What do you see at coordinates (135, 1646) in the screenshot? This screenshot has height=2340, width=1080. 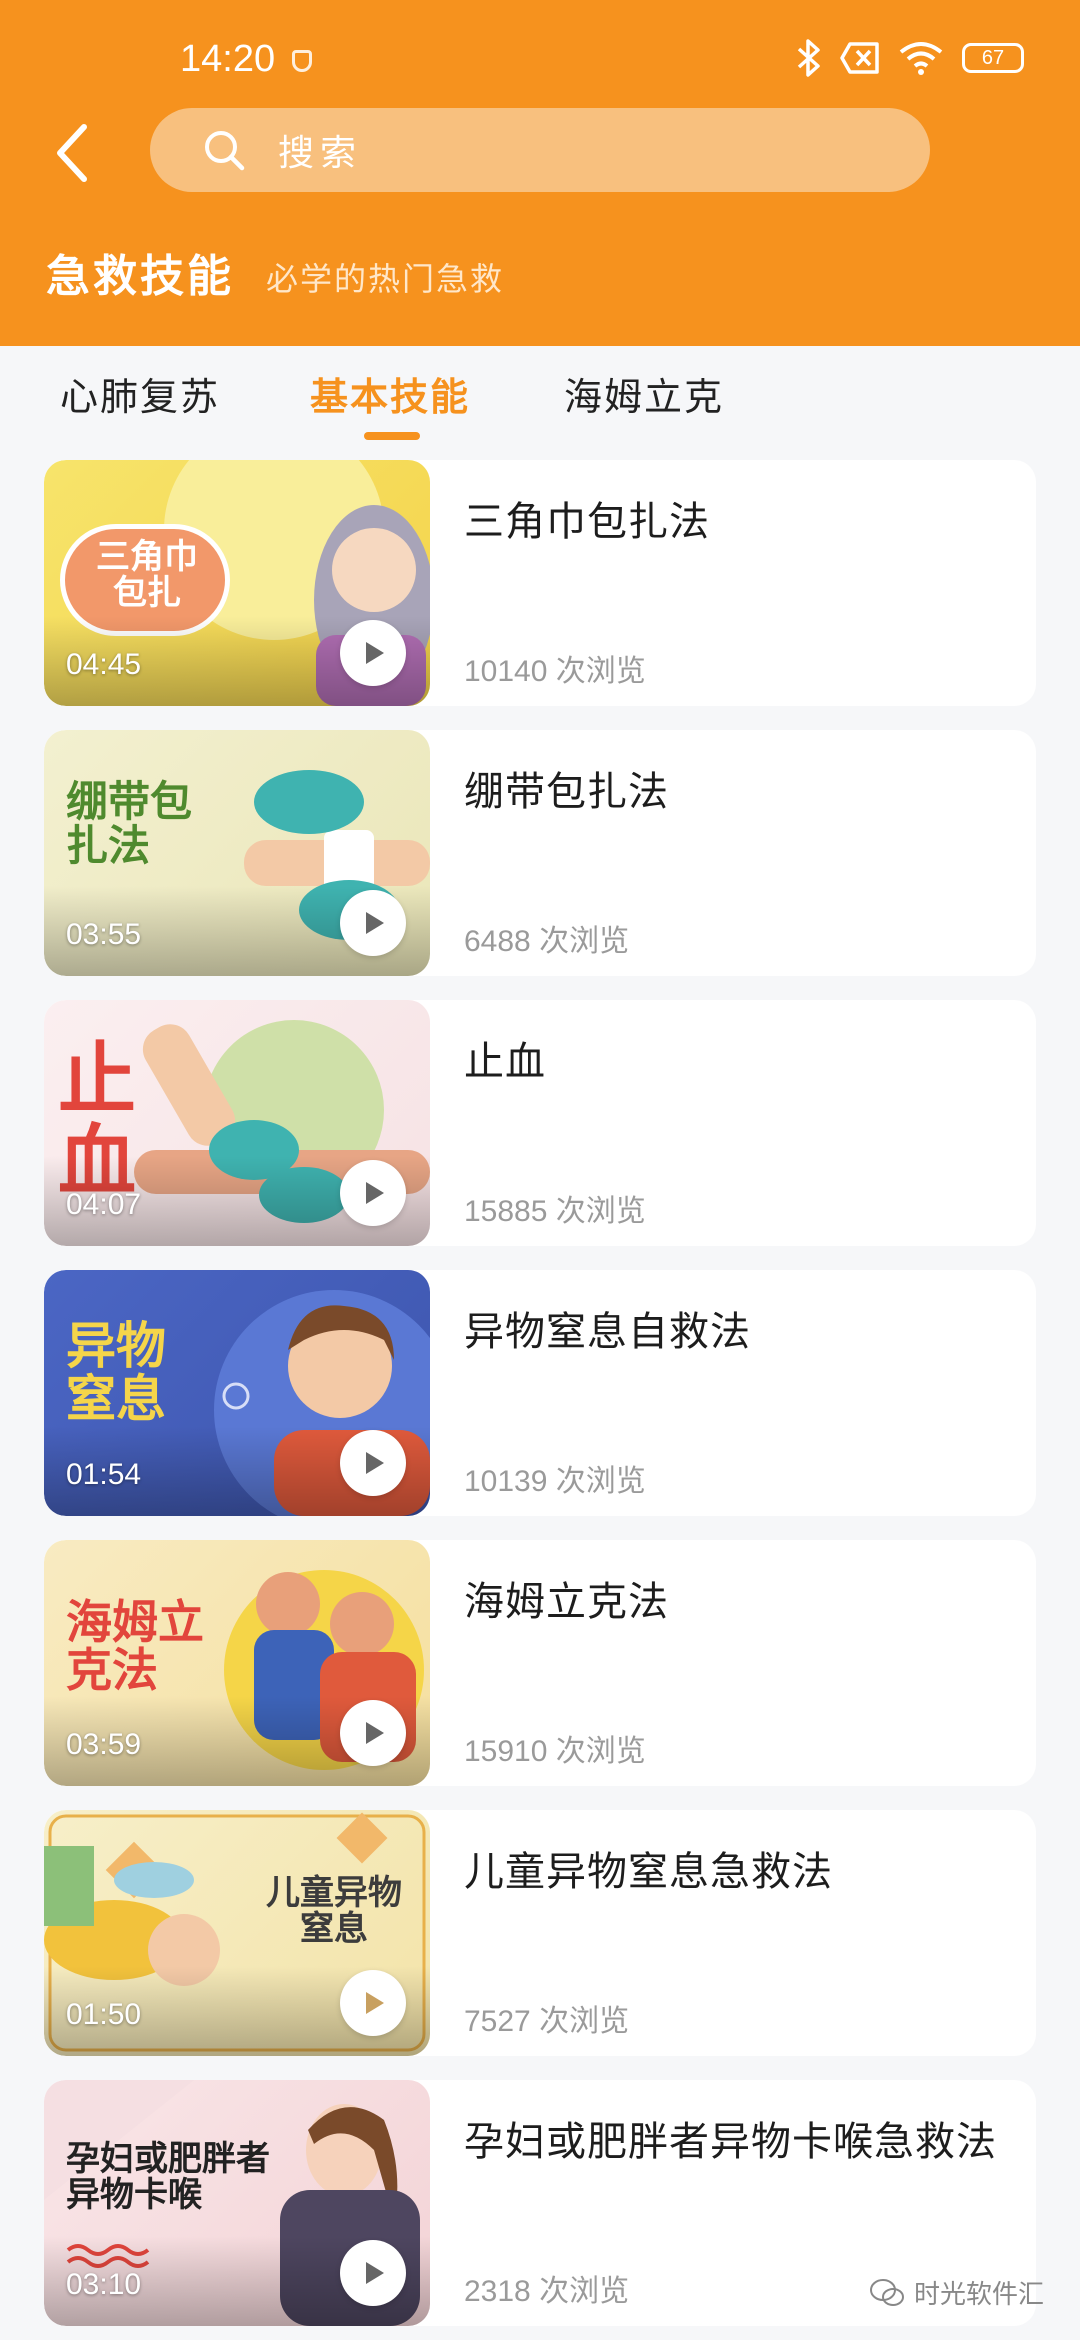 I see `cover-text: 海姆立克法` at bounding box center [135, 1646].